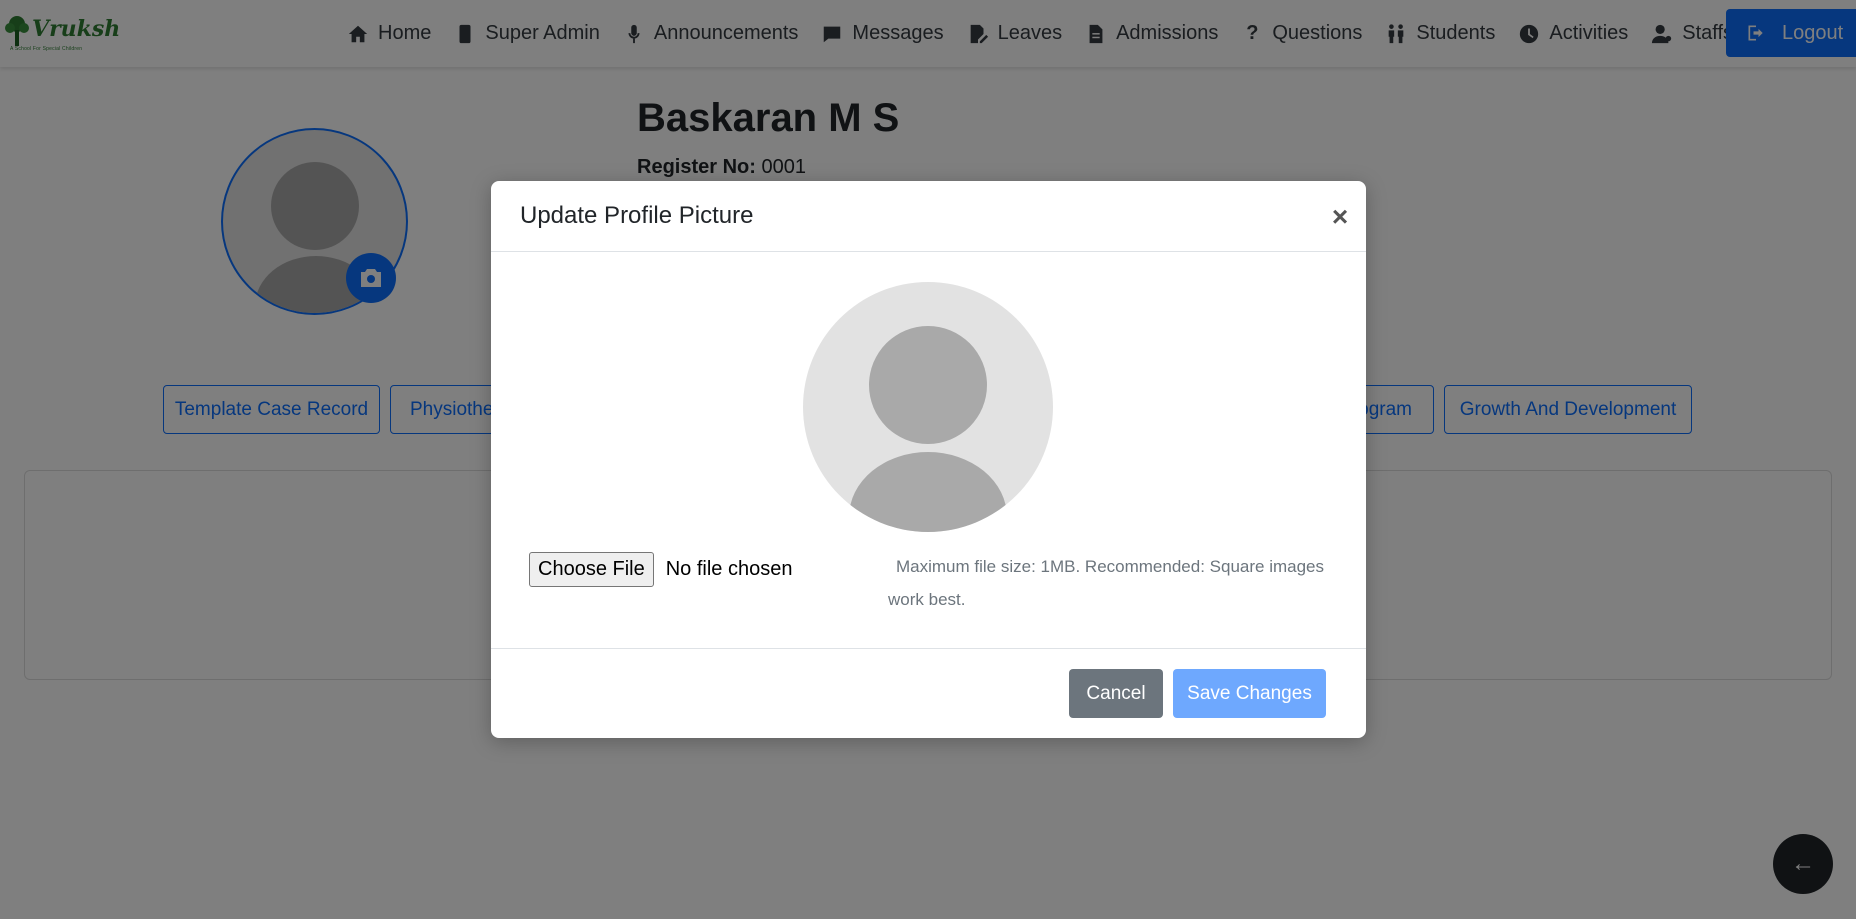 This screenshot has height=919, width=1856. What do you see at coordinates (1249, 693) in the screenshot?
I see `save-changes-button: Save Changes` at bounding box center [1249, 693].